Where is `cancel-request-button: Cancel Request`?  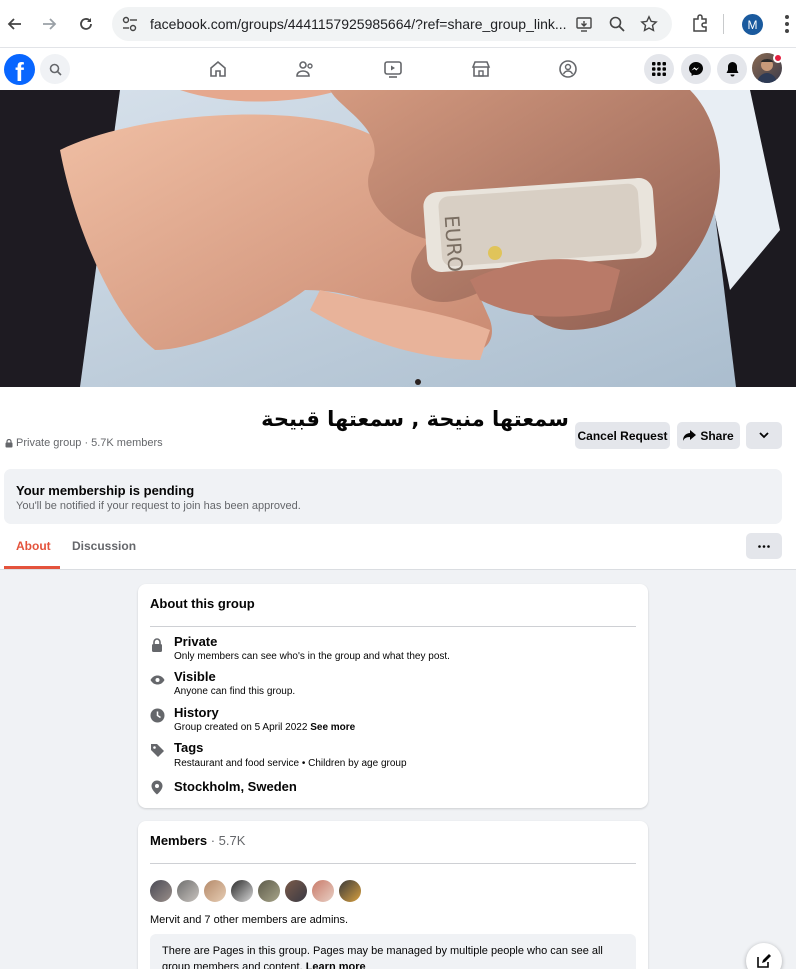 cancel-request-button: Cancel Request is located at coordinates (622, 435).